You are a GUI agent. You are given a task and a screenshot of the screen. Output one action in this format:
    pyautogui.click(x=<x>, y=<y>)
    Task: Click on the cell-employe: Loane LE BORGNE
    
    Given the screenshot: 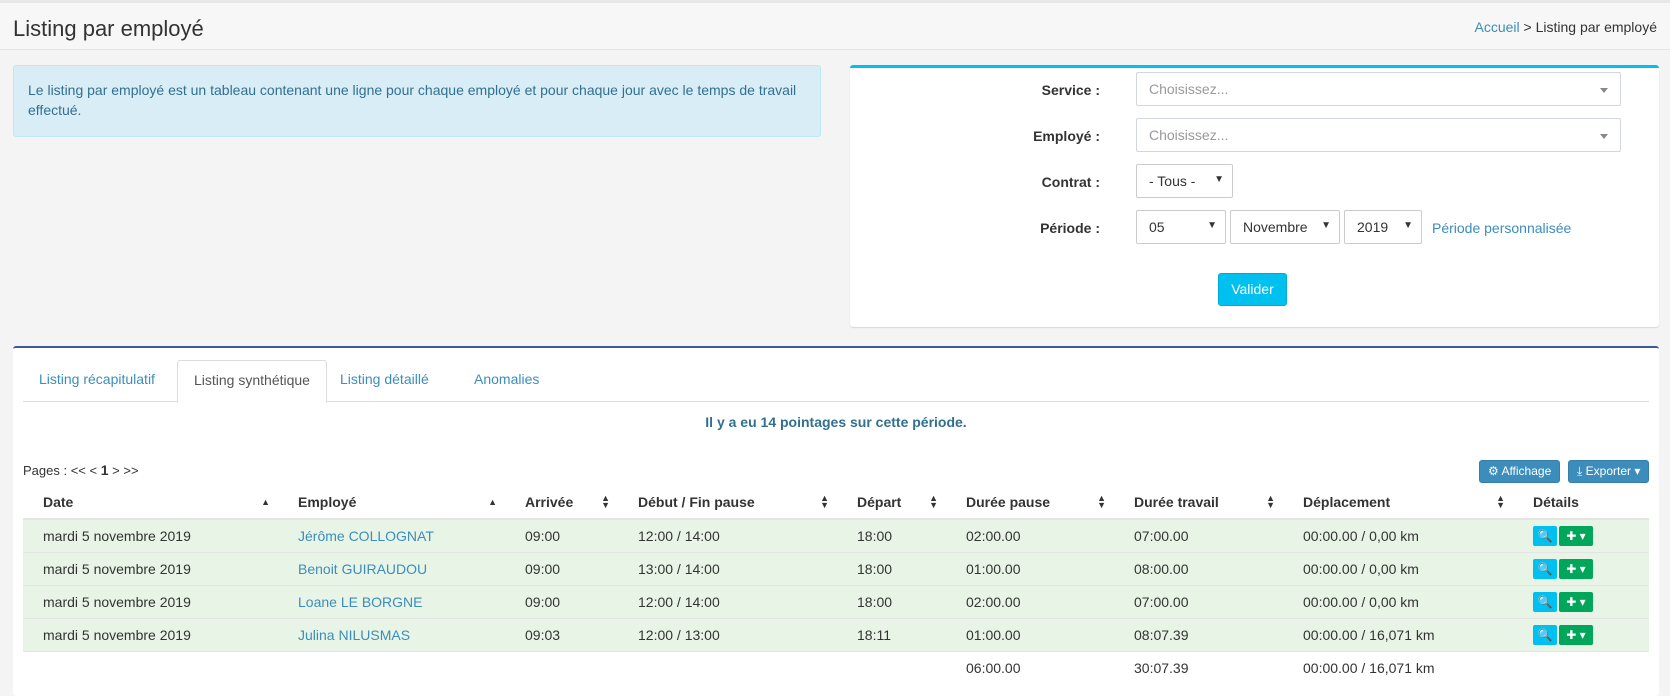 What is the action you would take?
    pyautogui.click(x=391, y=601)
    